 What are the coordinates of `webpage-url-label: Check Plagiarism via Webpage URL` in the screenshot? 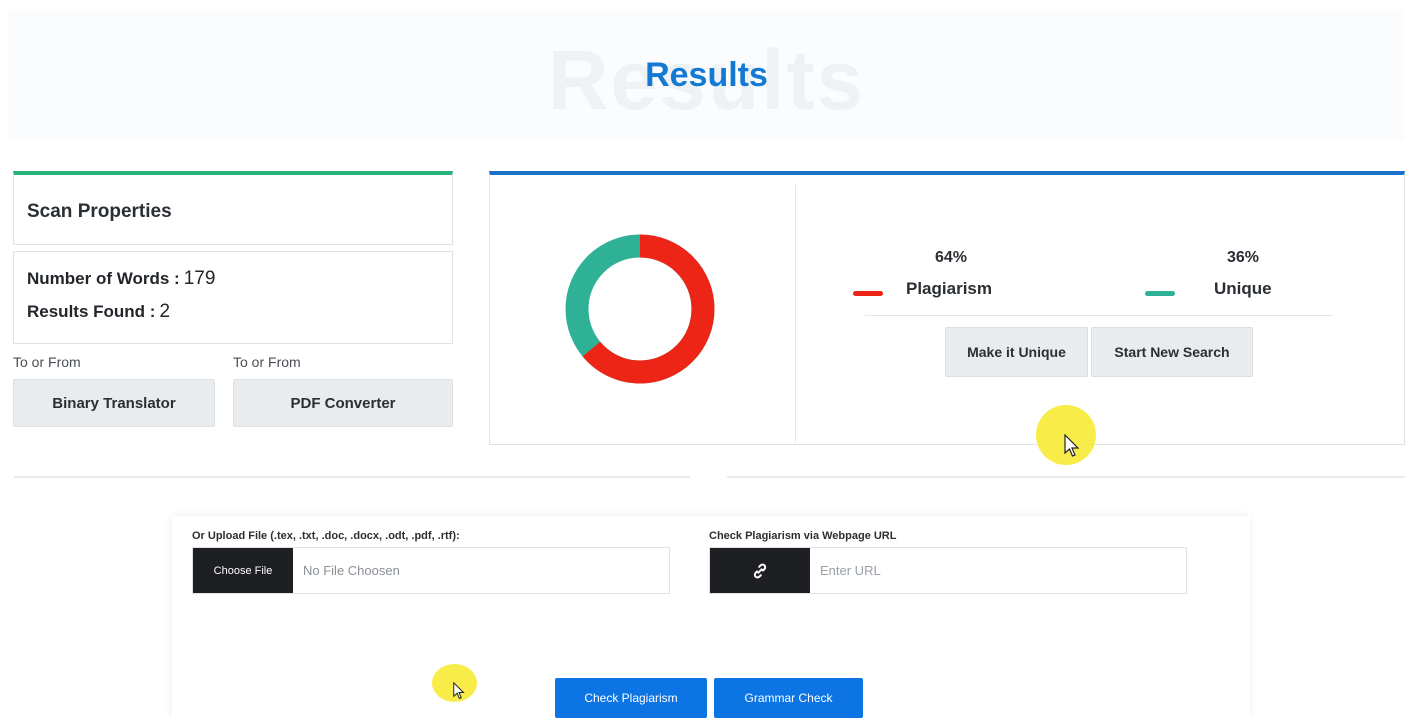 It's located at (803, 536).